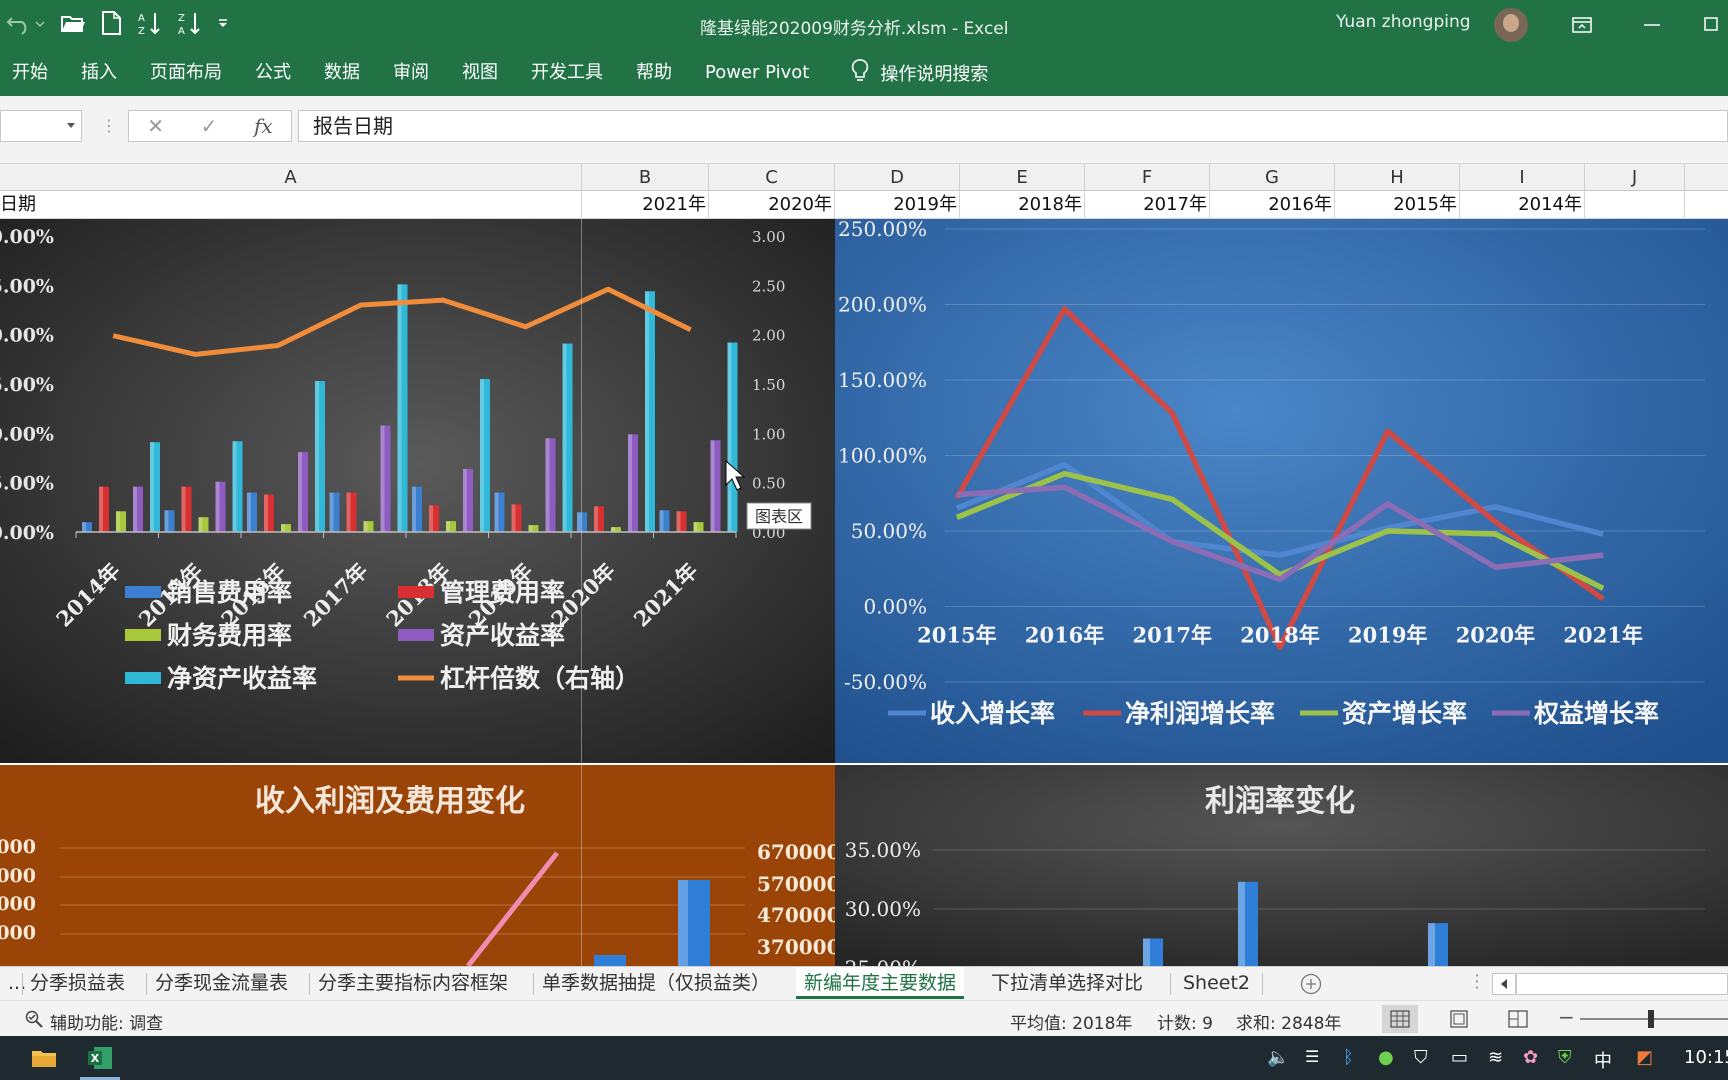  I want to click on ime-indicator: 中, so click(1603, 1060).